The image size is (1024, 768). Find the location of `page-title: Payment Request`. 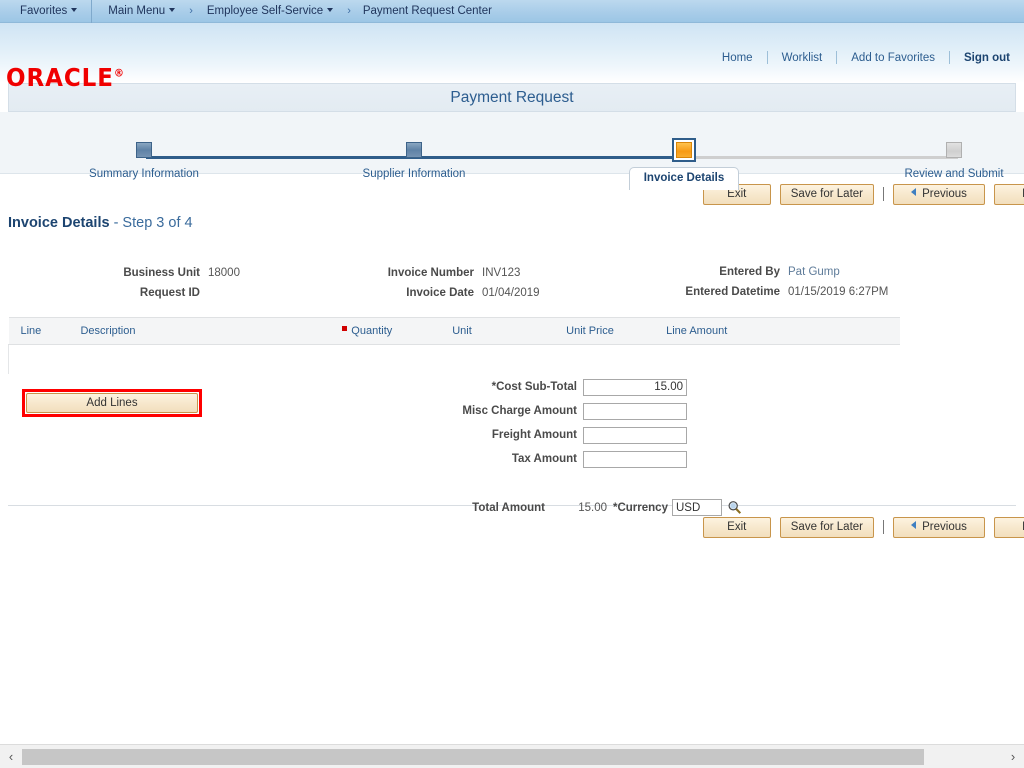

page-title: Payment Request is located at coordinates (512, 97).